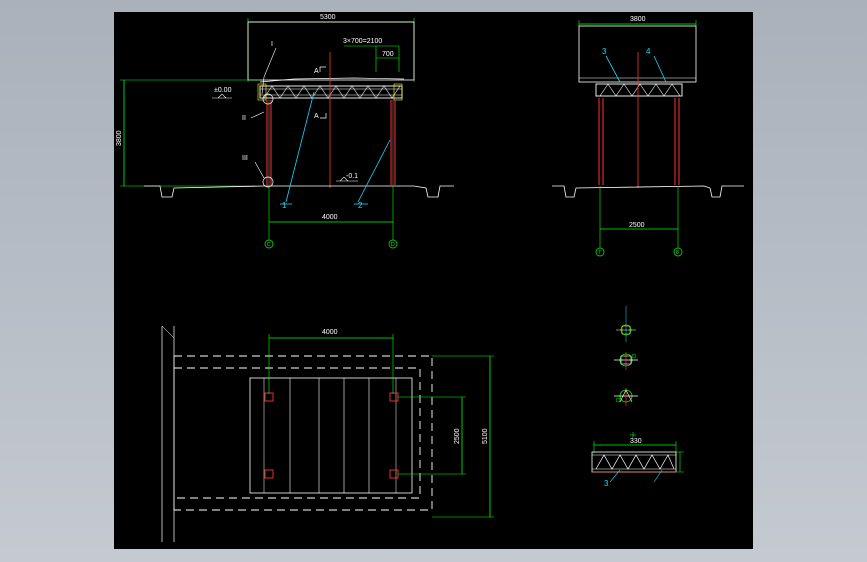  I want to click on section-a-mid: A, so click(316, 116).